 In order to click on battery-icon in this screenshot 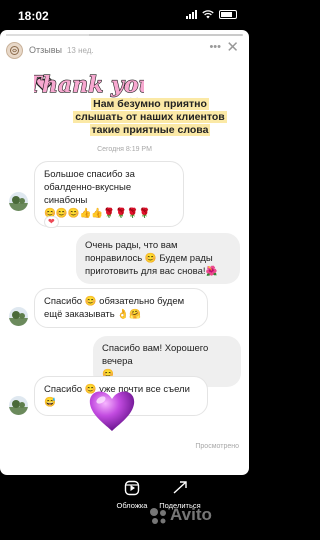, I will do `click(228, 14)`.